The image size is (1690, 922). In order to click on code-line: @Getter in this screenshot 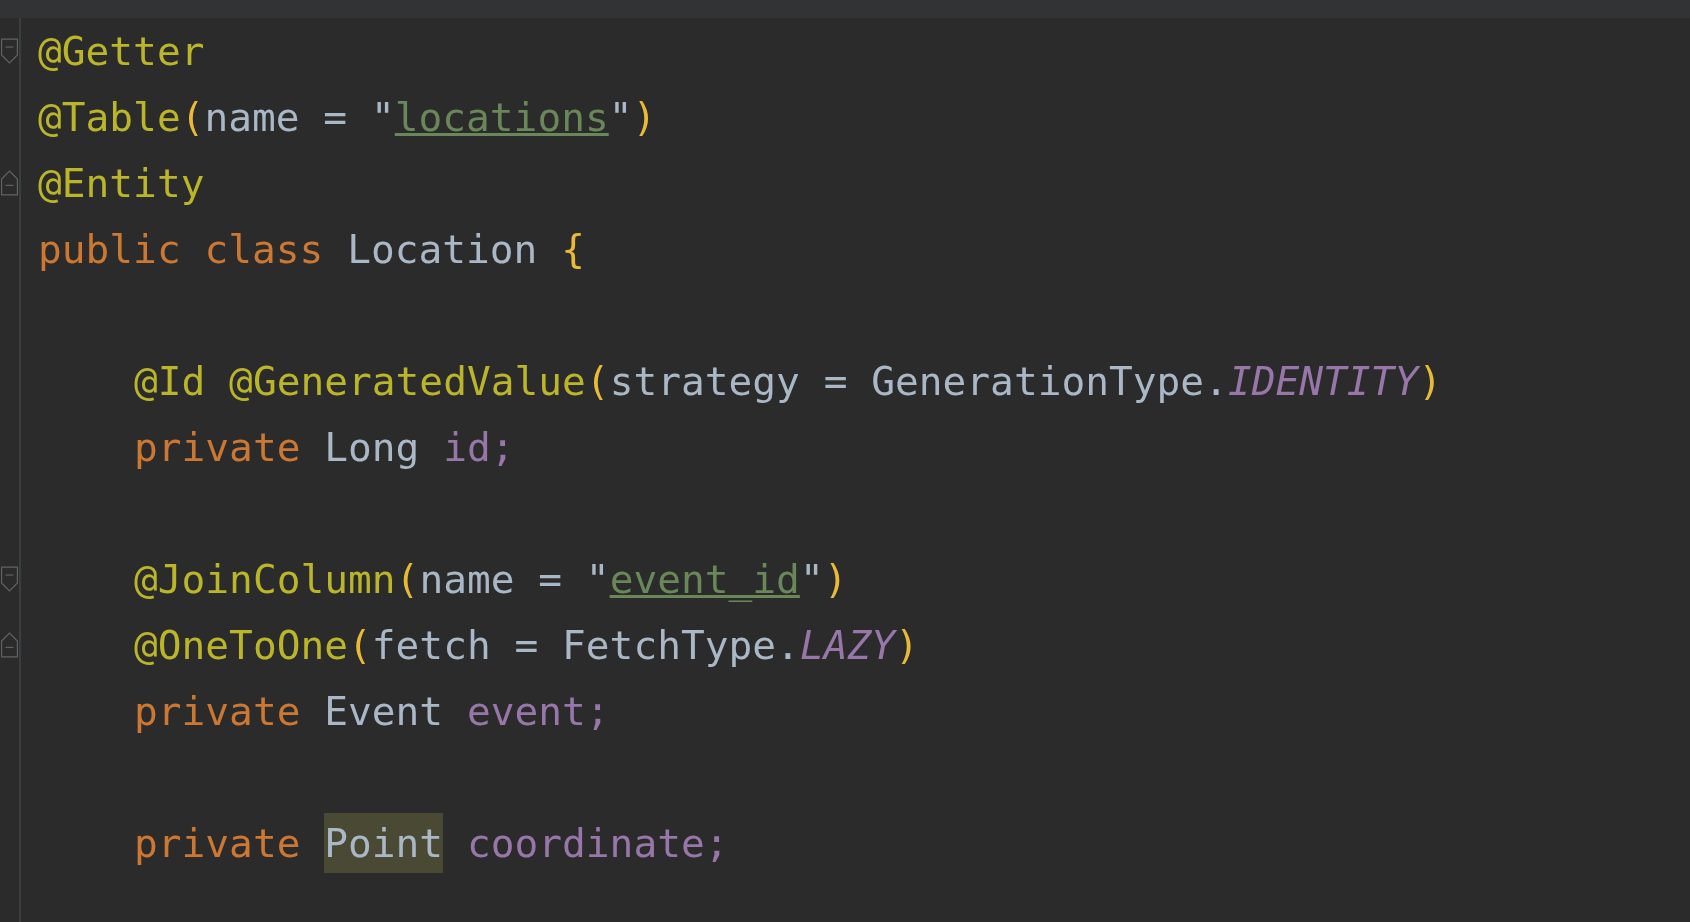, I will do `click(121, 51)`.